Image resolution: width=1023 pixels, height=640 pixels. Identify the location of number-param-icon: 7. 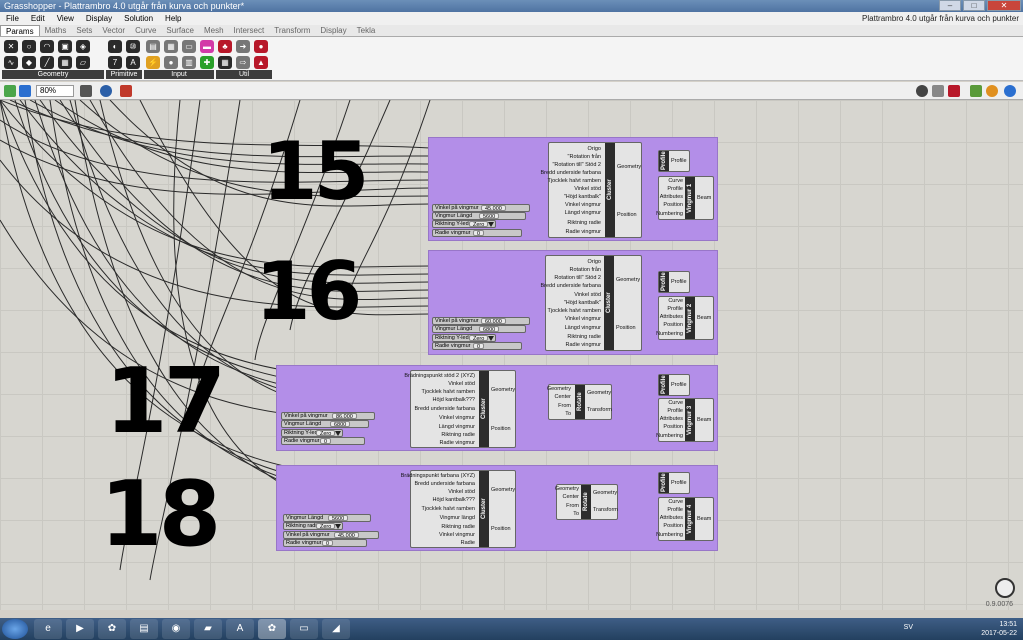
(115, 62).